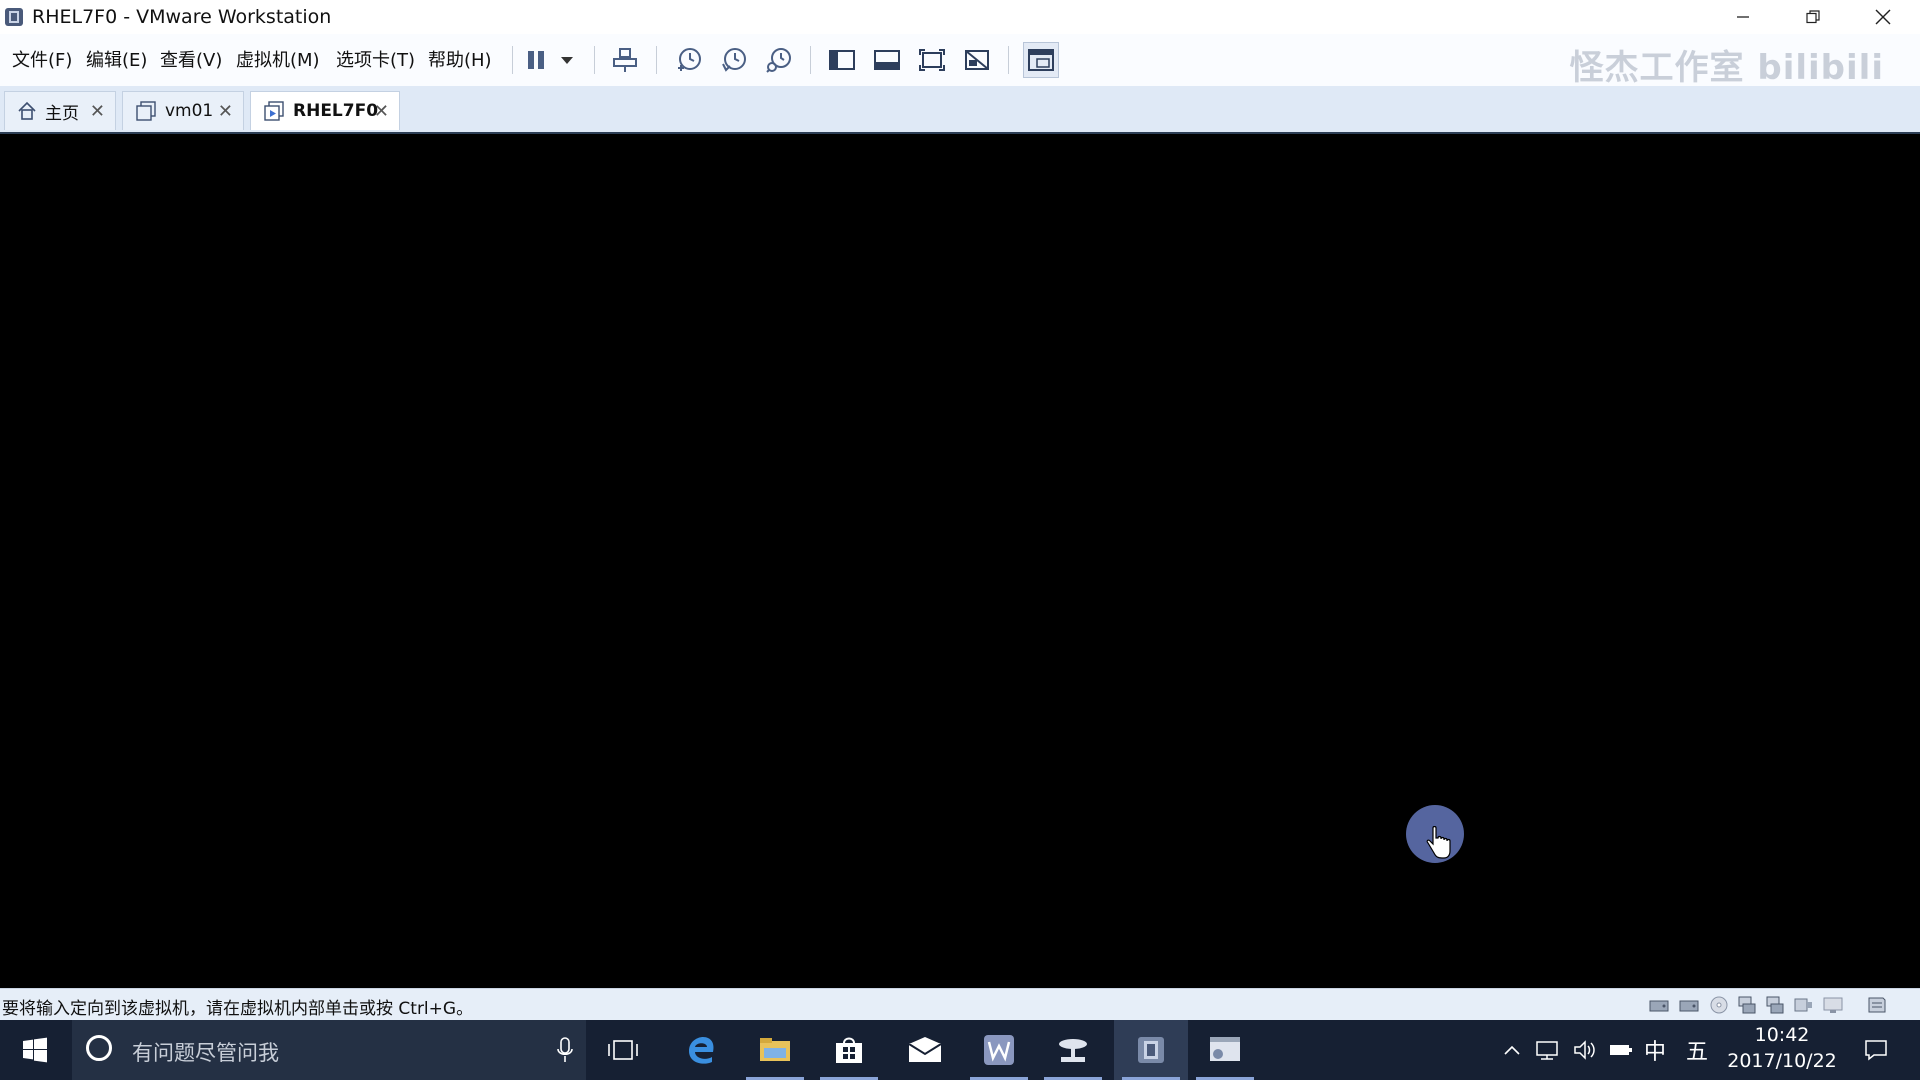 This screenshot has height=1080, width=1920. What do you see at coordinates (336, 111) in the screenshot?
I see `tab-label: RHEL7F0` at bounding box center [336, 111].